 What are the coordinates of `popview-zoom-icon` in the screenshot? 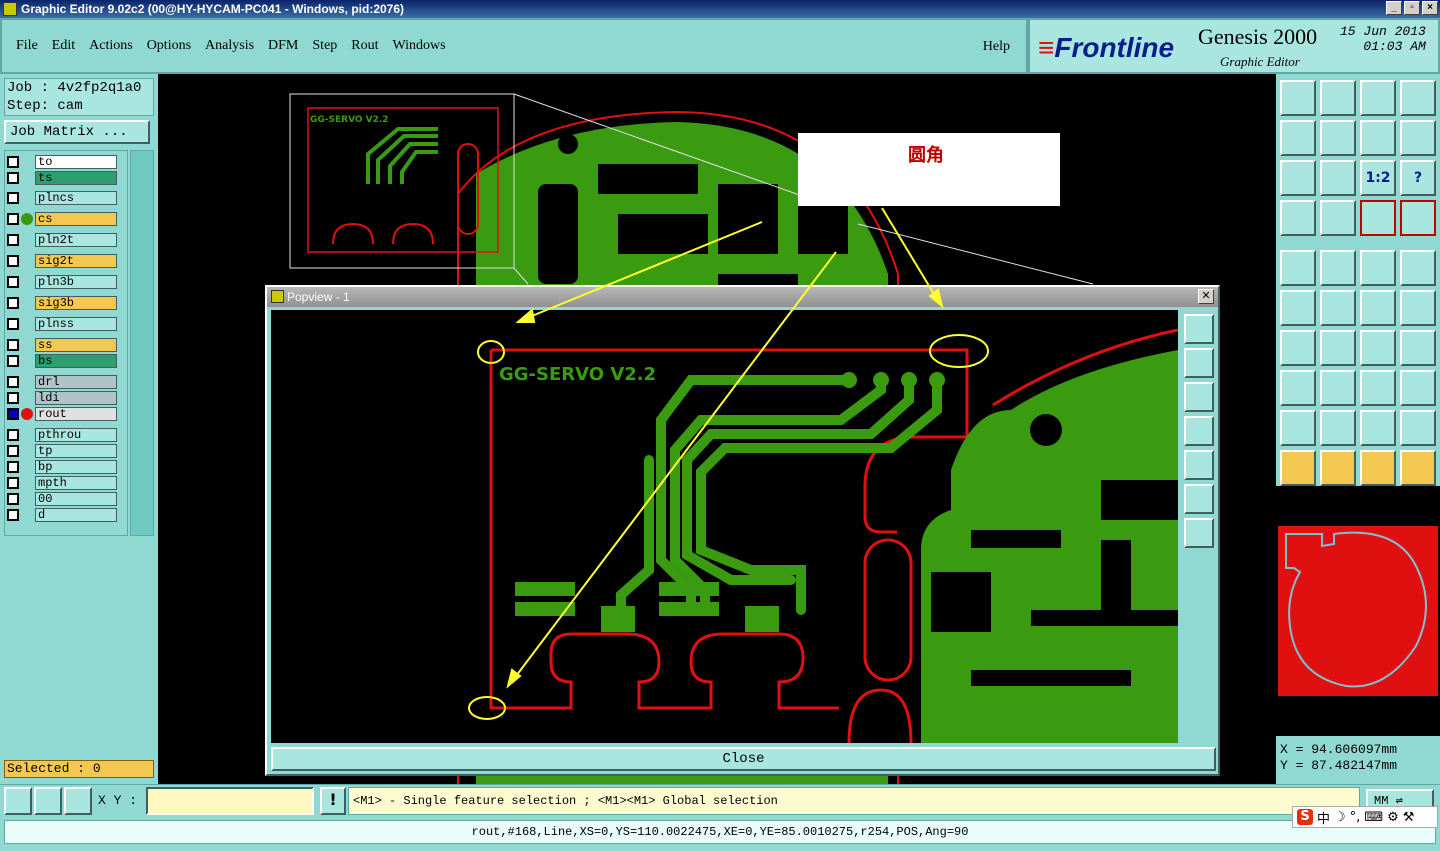 It's located at (1199, 329).